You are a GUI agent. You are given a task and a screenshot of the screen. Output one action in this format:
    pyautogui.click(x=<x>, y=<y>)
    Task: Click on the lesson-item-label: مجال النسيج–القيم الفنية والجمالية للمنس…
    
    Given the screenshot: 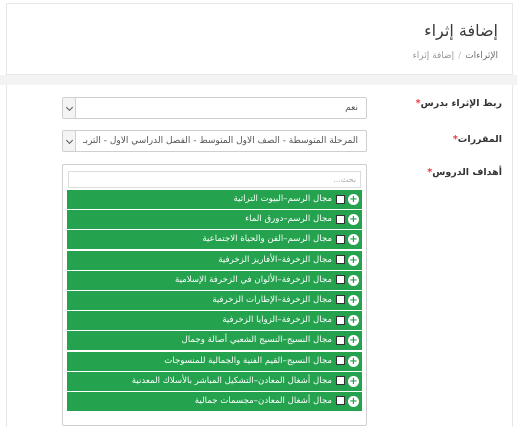 What is the action you would take?
    pyautogui.click(x=248, y=360)
    